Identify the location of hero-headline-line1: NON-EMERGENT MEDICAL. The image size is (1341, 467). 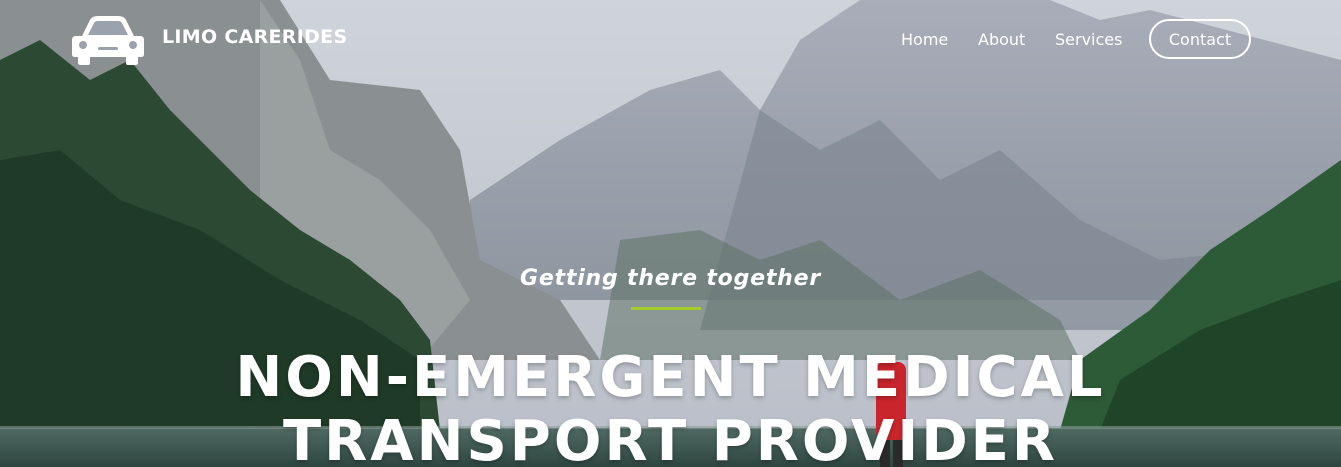
(670, 377).